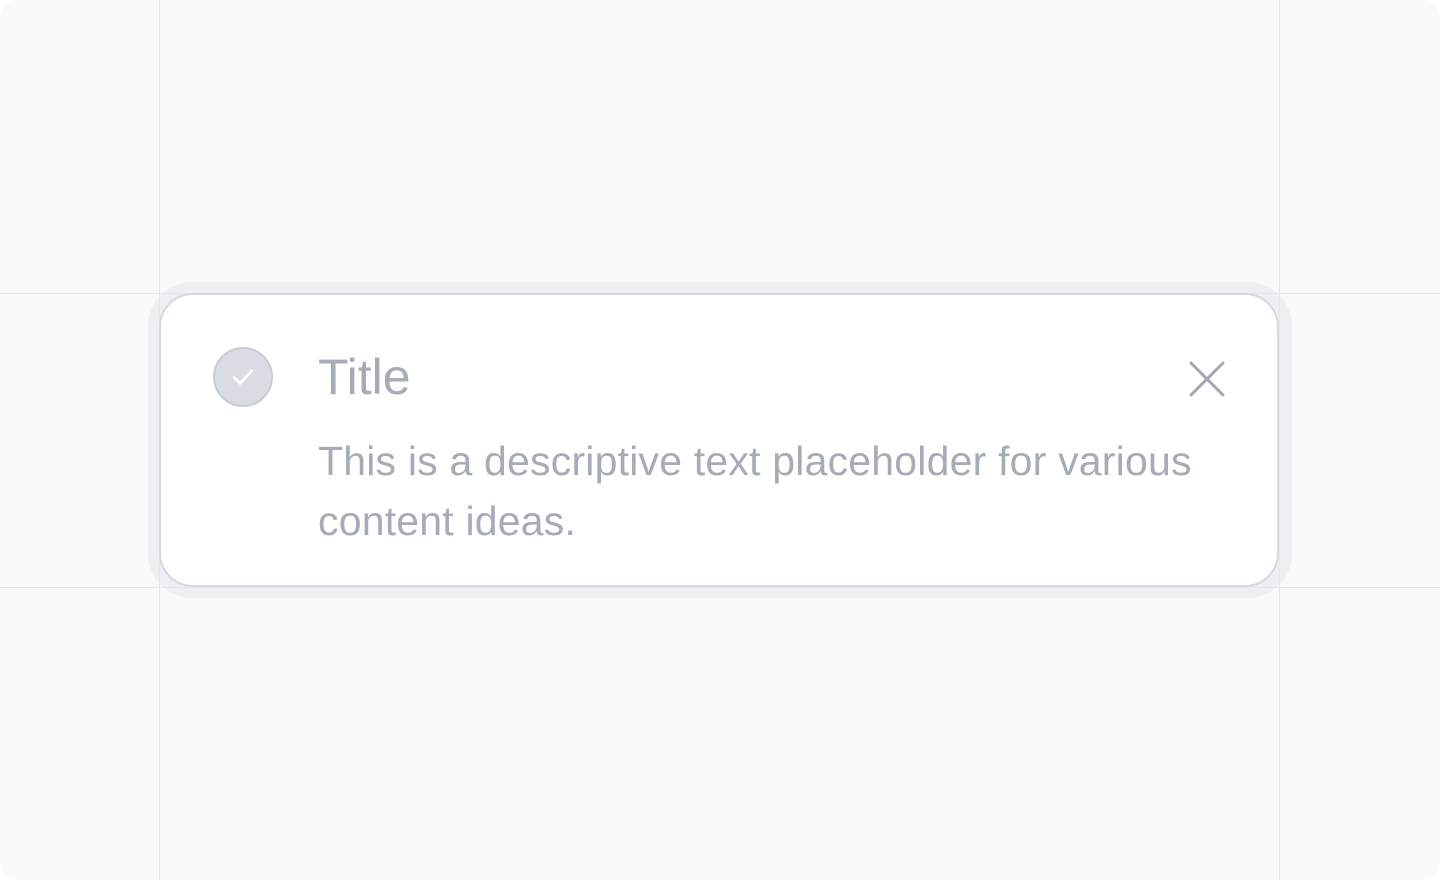 This screenshot has height=880, width=1440. I want to click on close-icon, so click(1207, 379).